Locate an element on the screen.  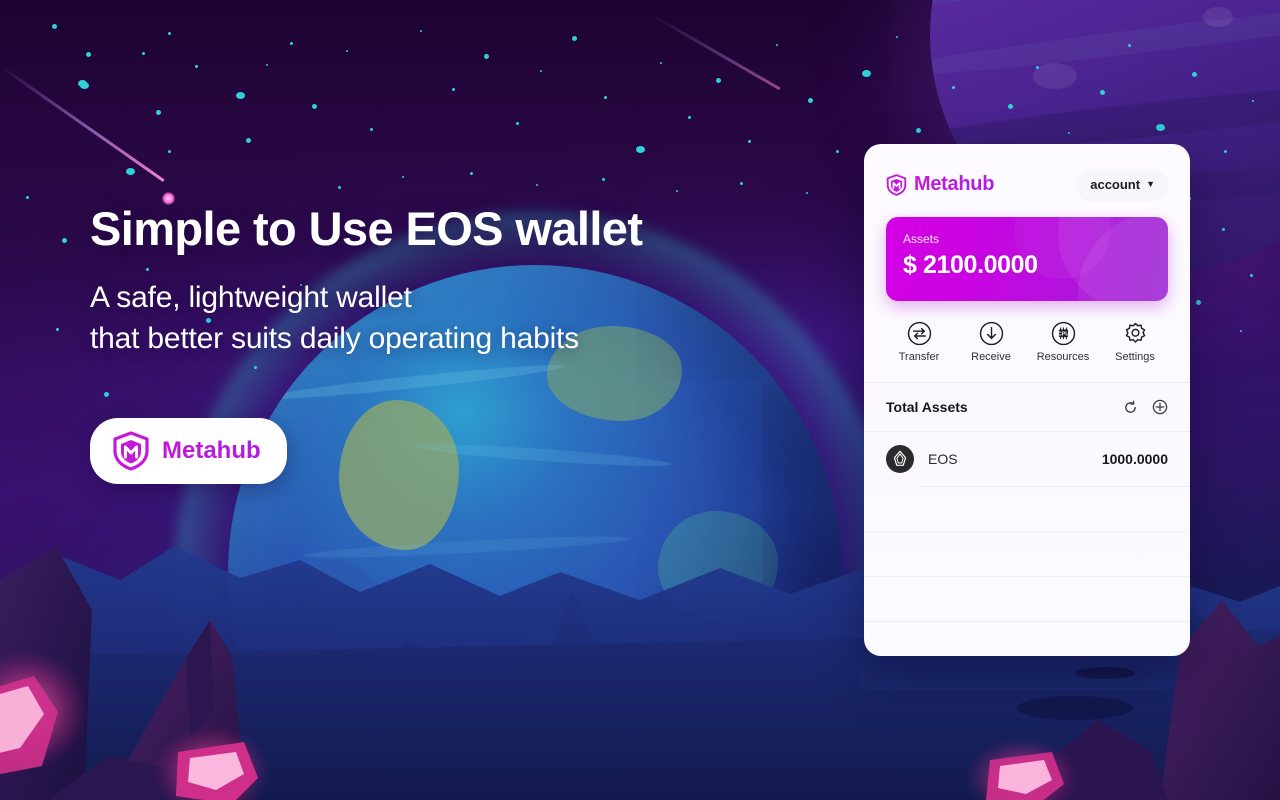
cpu-circle-icon: CPU is located at coordinates (1063, 333).